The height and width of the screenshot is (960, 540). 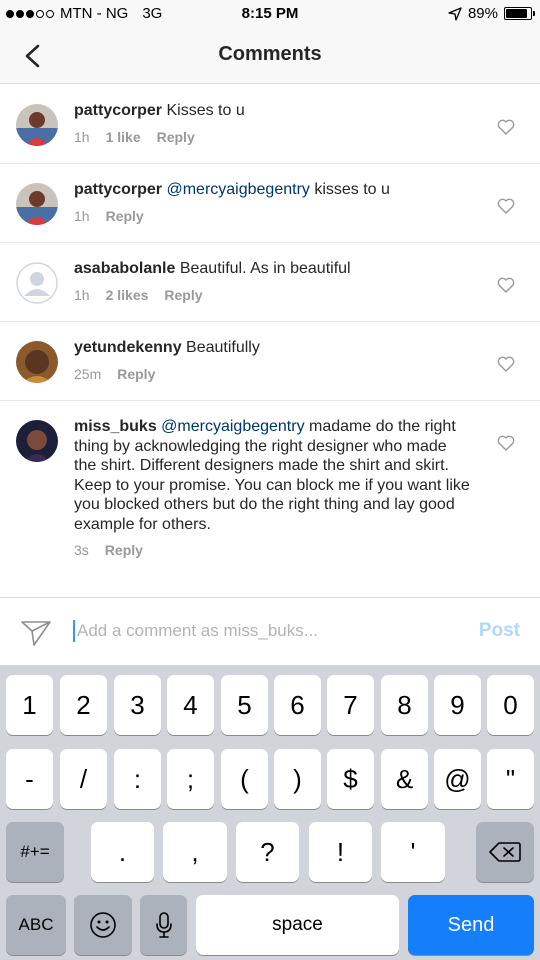 What do you see at coordinates (128, 347) in the screenshot?
I see `comment-username: yetundekenny` at bounding box center [128, 347].